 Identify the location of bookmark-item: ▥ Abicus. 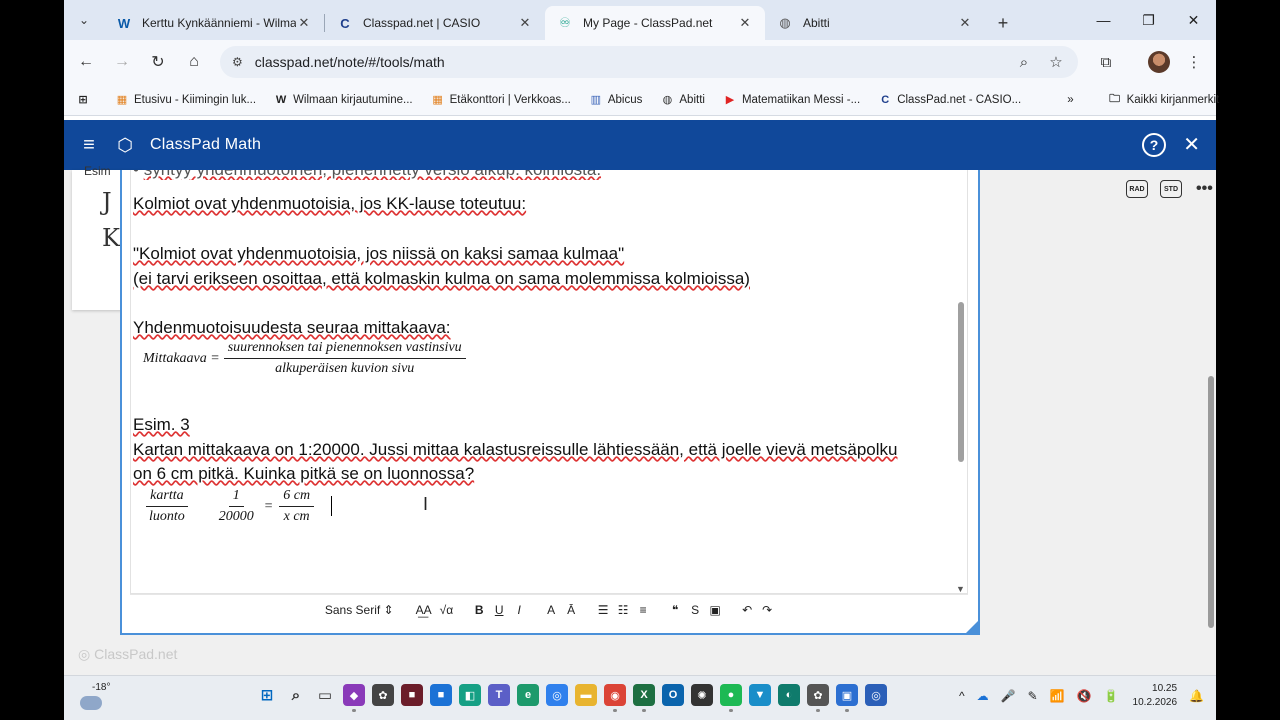
(616, 100).